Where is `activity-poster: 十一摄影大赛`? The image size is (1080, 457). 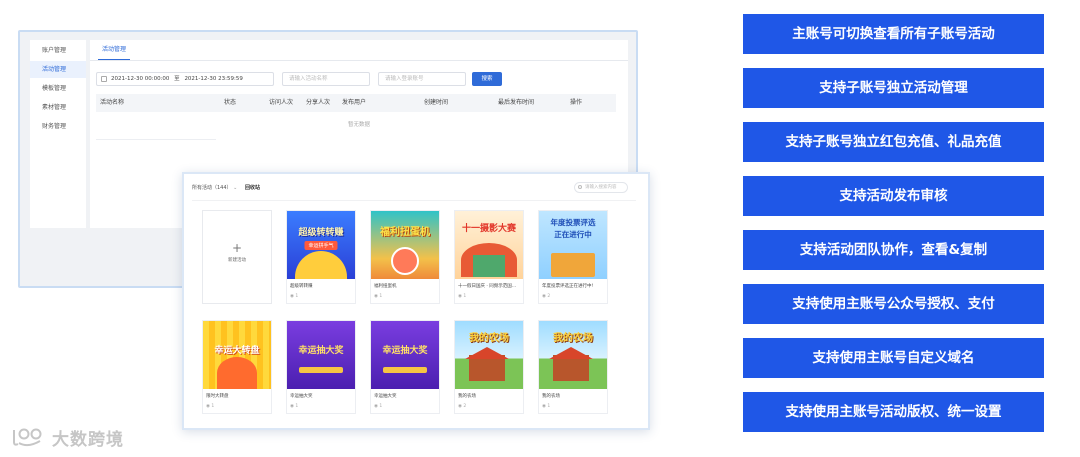
activity-poster: 十一摄影大赛 is located at coordinates (489, 245).